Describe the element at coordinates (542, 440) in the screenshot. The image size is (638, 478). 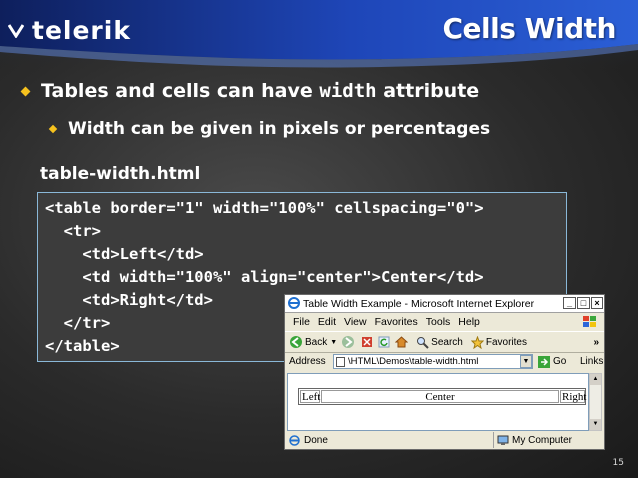
I see `zone-text: My Computer` at that location.